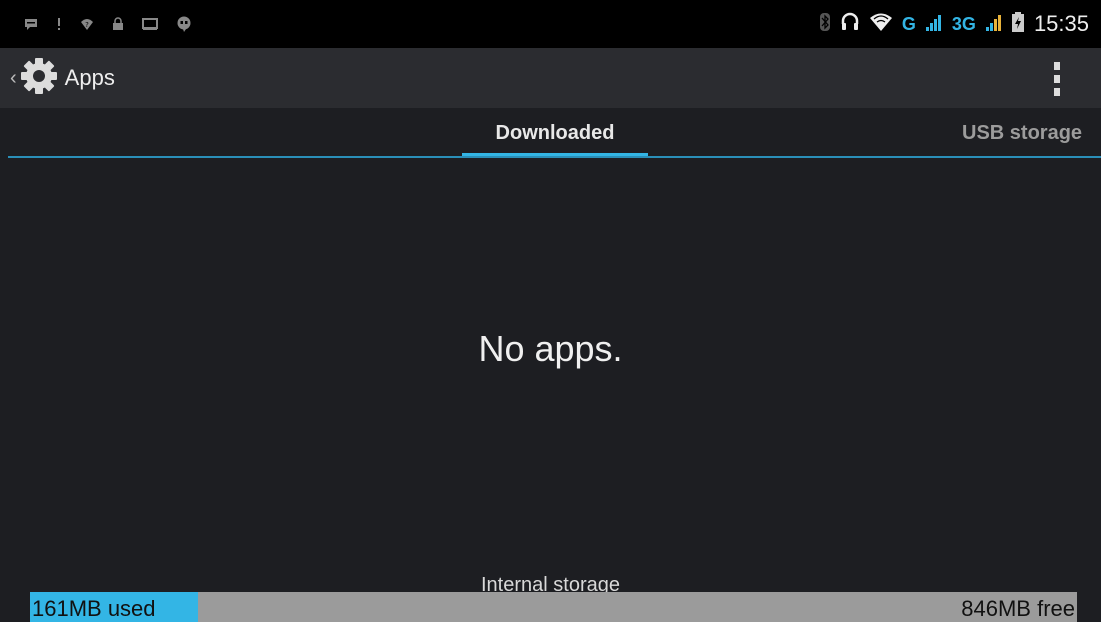 The width and height of the screenshot is (1101, 622). I want to click on headphones-icon, so click(850, 24).